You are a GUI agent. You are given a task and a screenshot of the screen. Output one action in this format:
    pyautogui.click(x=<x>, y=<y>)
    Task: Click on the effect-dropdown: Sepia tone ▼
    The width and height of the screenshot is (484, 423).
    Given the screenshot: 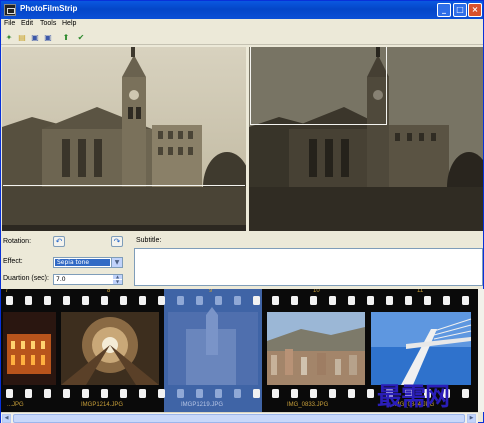 What is the action you would take?
    pyautogui.click(x=88, y=262)
    